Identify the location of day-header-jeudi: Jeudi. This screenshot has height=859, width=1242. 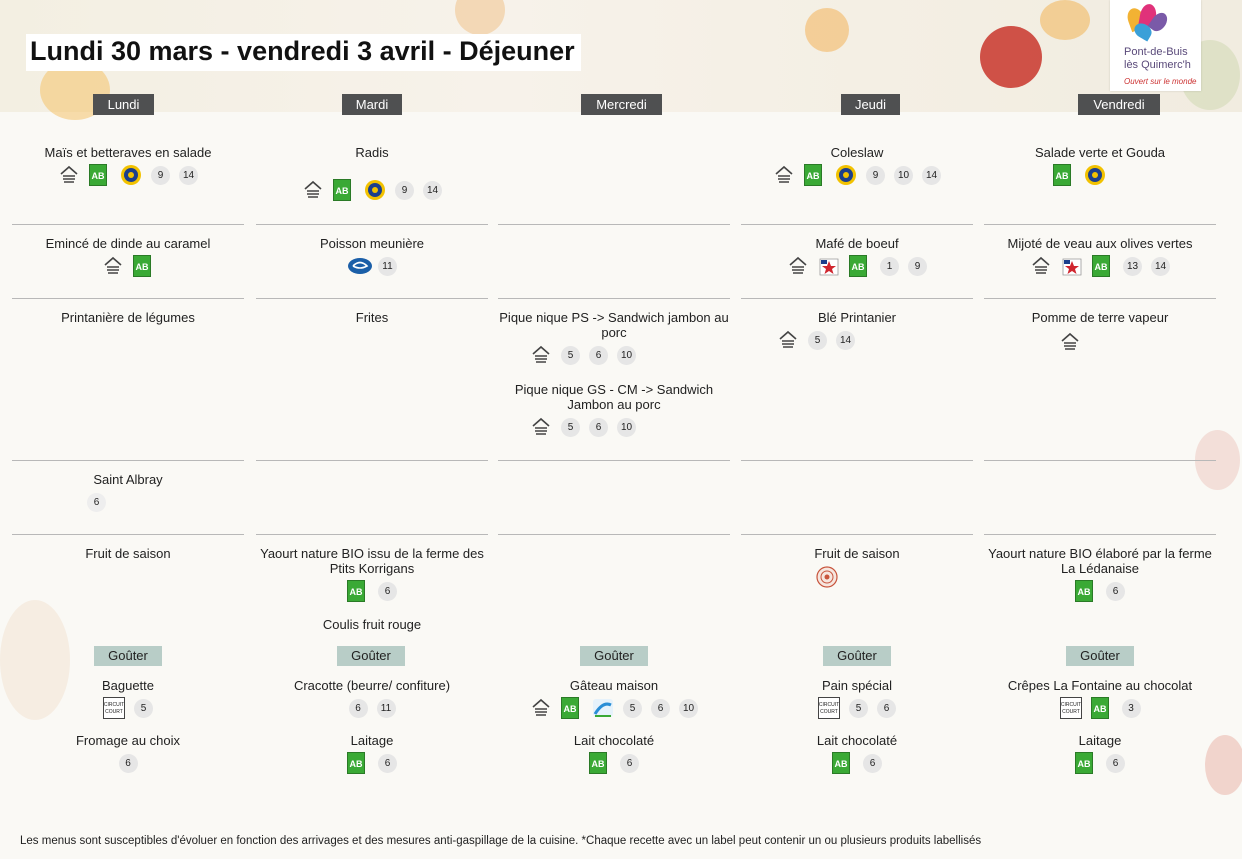
(870, 104).